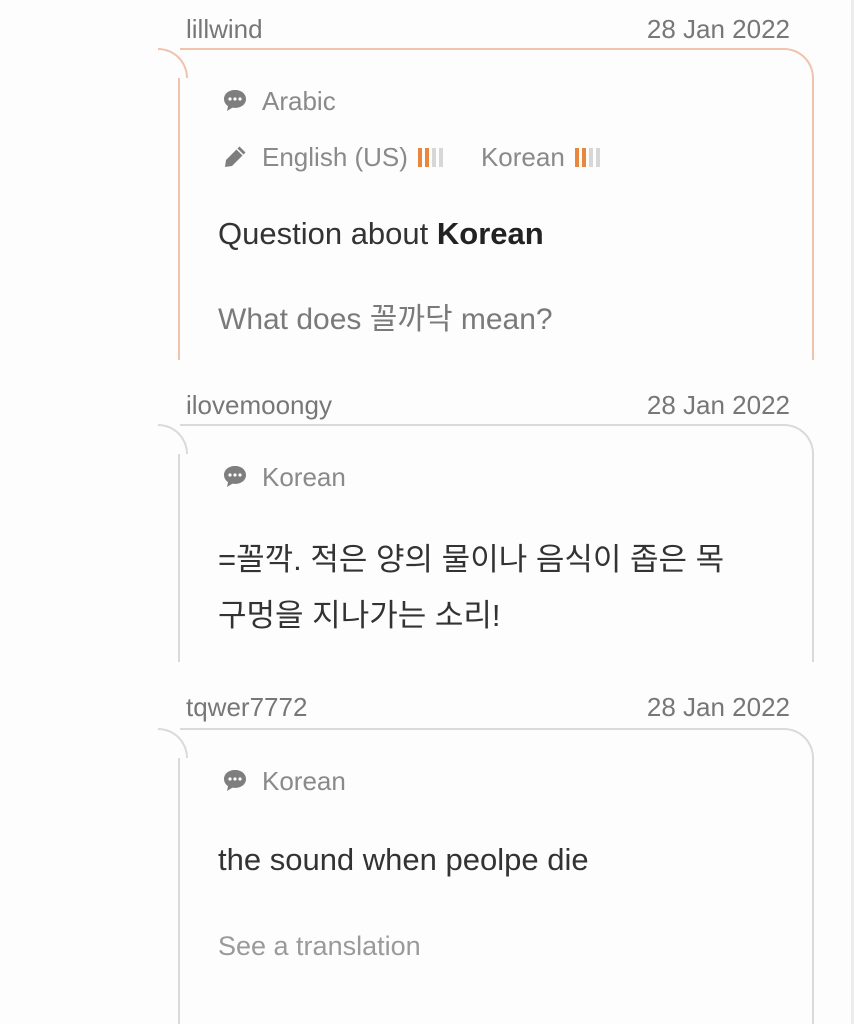 Image resolution: width=854 pixels, height=1024 pixels. What do you see at coordinates (224, 29) in the screenshot?
I see `username: lillwind` at bounding box center [224, 29].